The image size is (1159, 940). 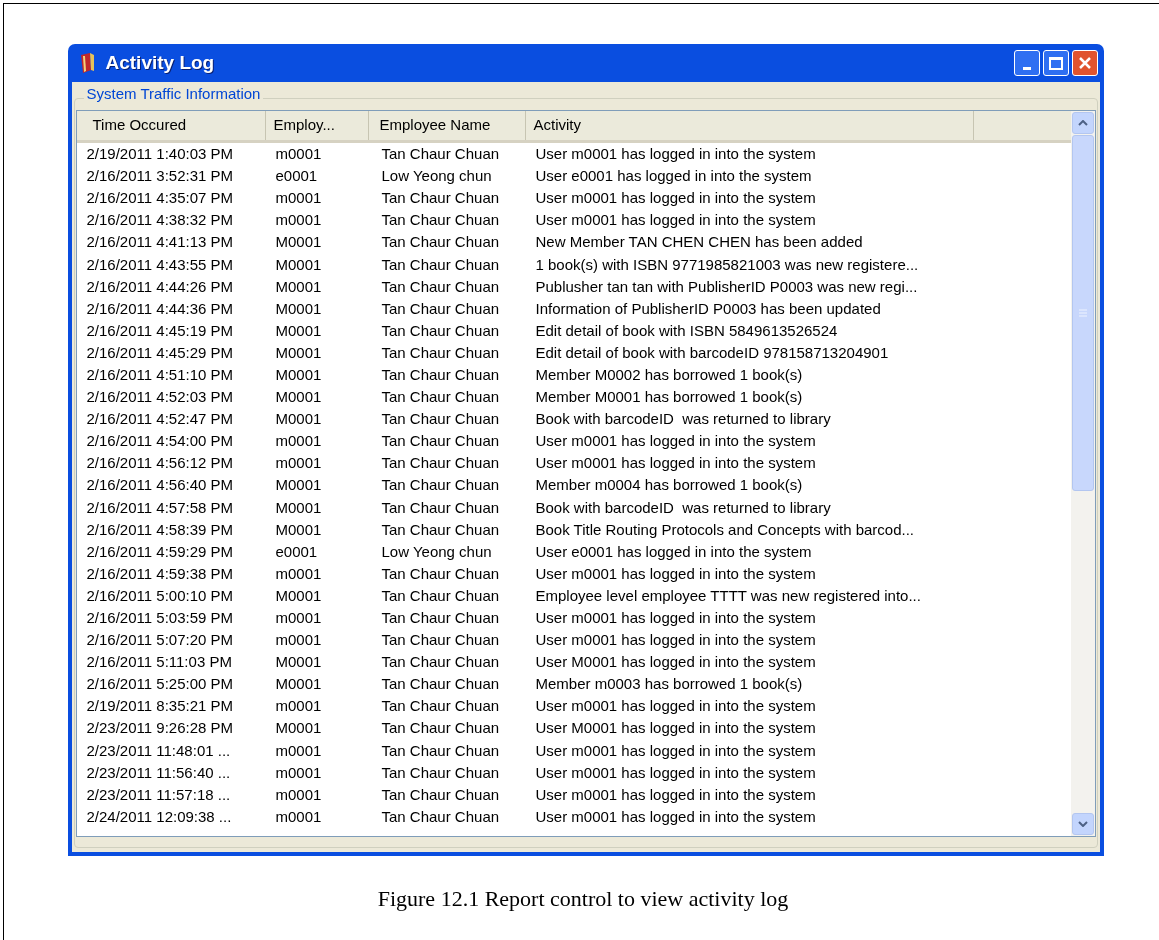 What do you see at coordinates (159, 154) in the screenshot?
I see `table-cell-text: 2/19/2011 1:40:03 PM` at bounding box center [159, 154].